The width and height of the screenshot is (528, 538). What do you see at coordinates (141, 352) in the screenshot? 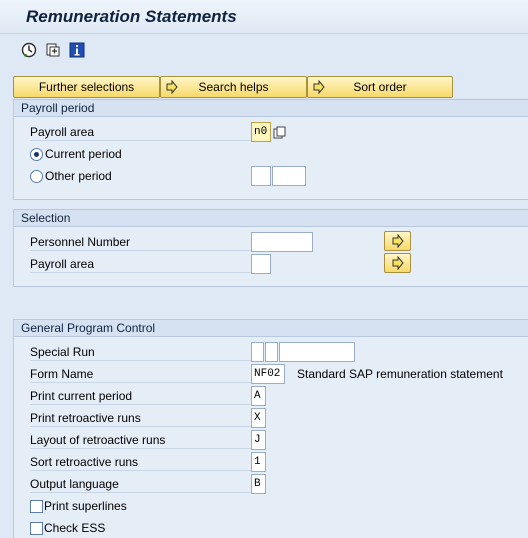
I see `special-run-label: Special Run` at bounding box center [141, 352].